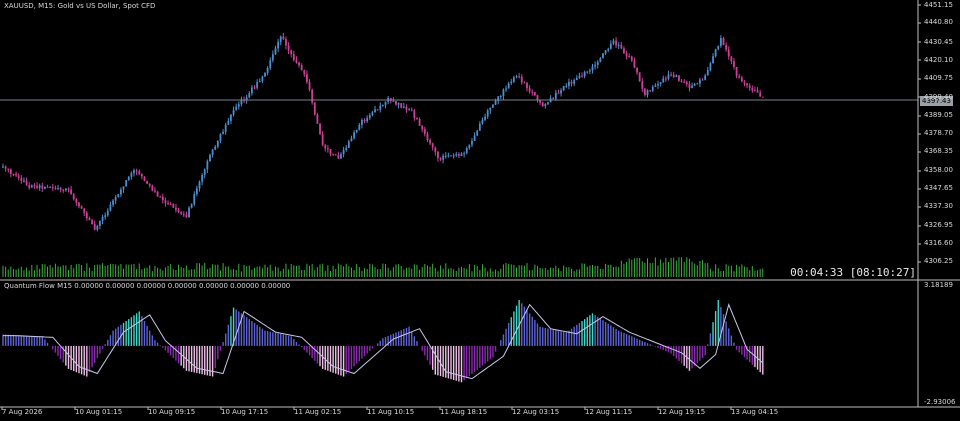 Image resolution: width=960 pixels, height=421 pixels. Describe the element at coordinates (938, 60) in the screenshot. I see `price-scale-label: 4420.10` at that location.